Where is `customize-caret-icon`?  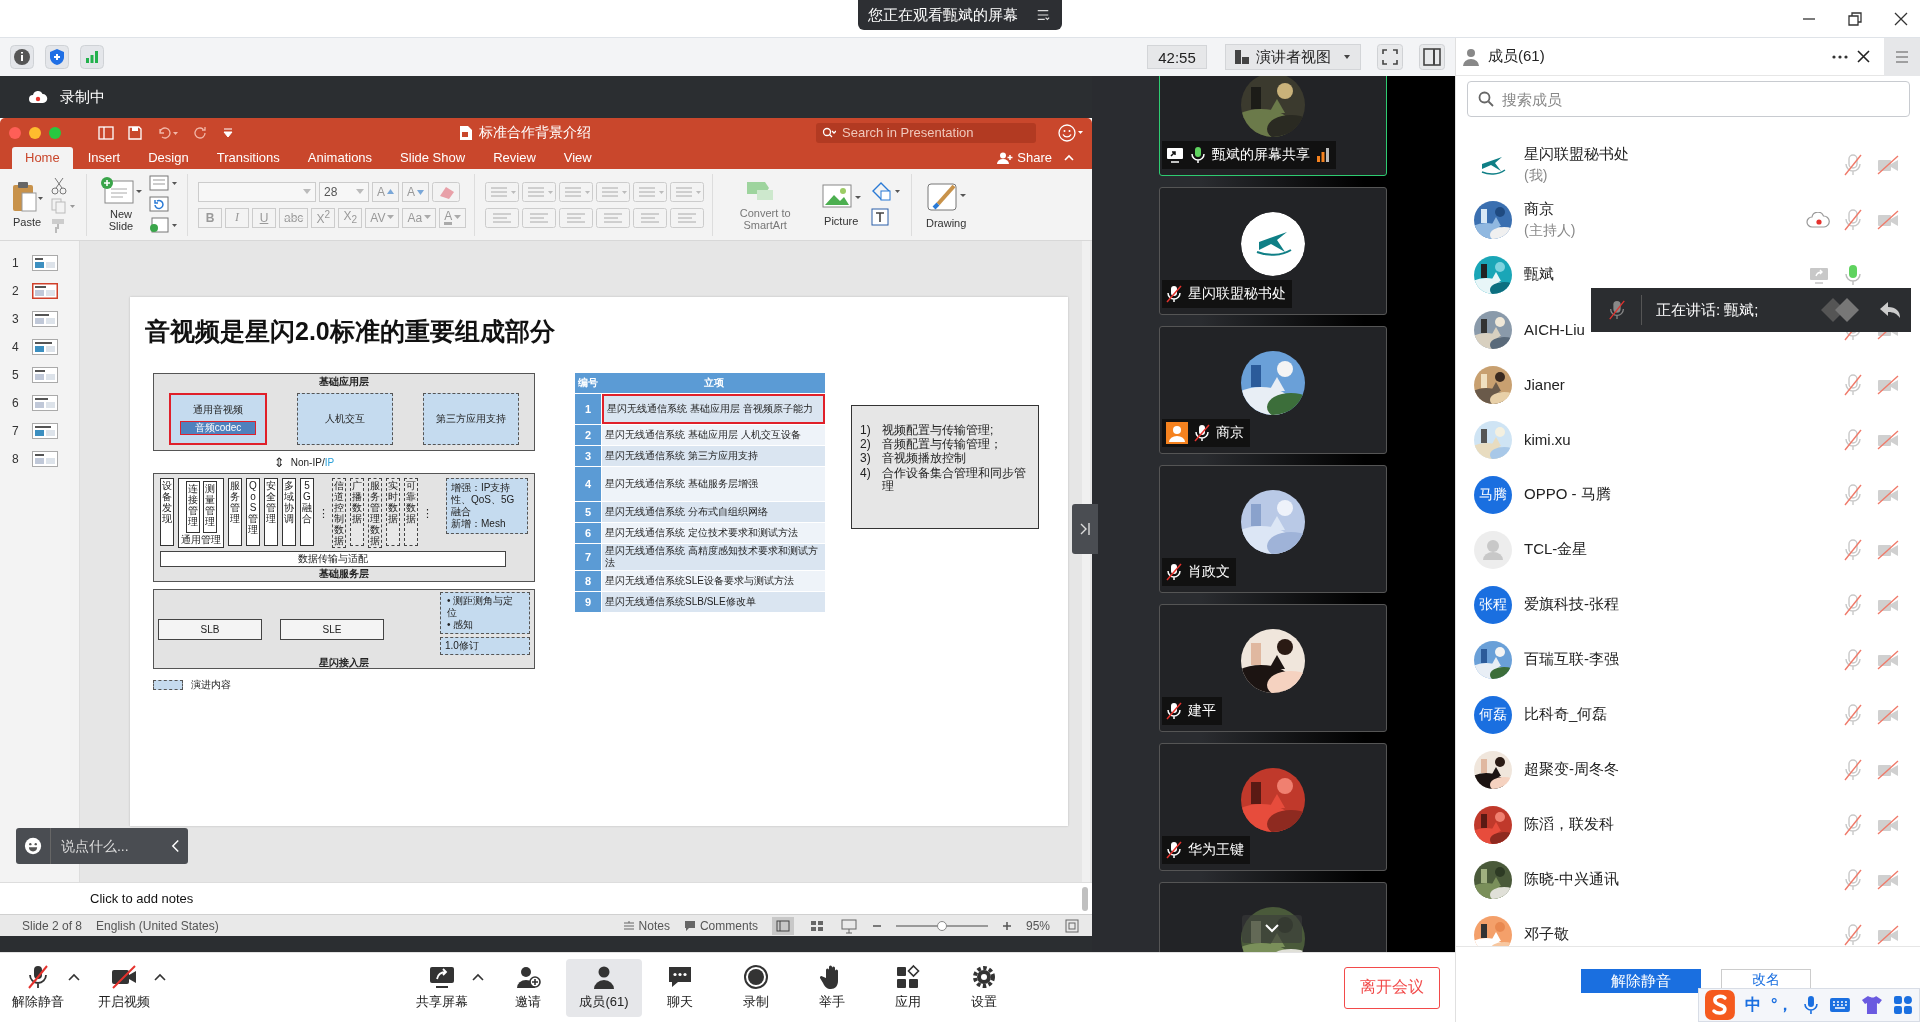 customize-caret-icon is located at coordinates (228, 132).